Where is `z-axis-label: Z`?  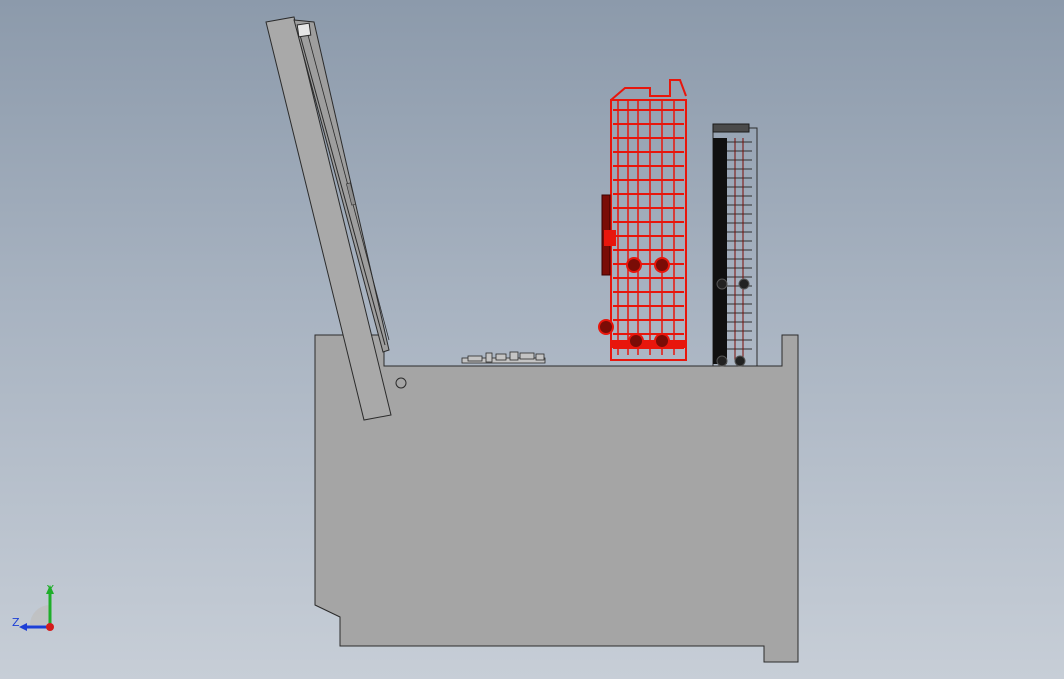 z-axis-label: Z is located at coordinates (16, 622).